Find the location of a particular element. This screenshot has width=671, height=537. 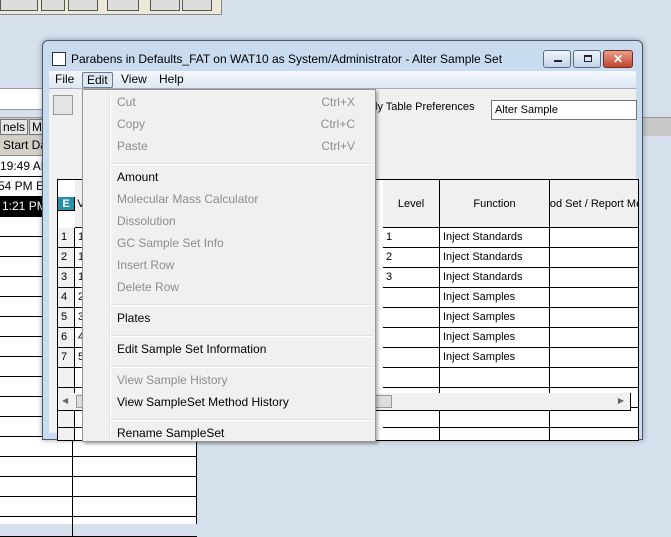

menu-item-label: Dissolution is located at coordinates (146, 221).